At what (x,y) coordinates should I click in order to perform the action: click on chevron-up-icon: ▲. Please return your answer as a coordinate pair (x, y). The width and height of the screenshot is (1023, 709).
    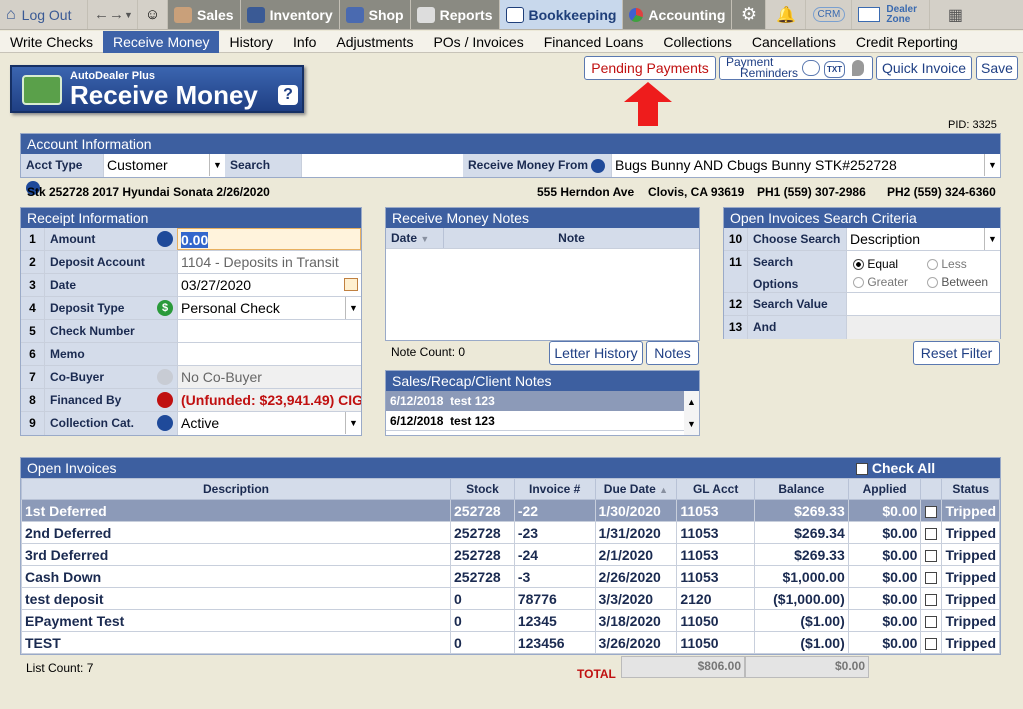
    Looking at the image, I should click on (691, 402).